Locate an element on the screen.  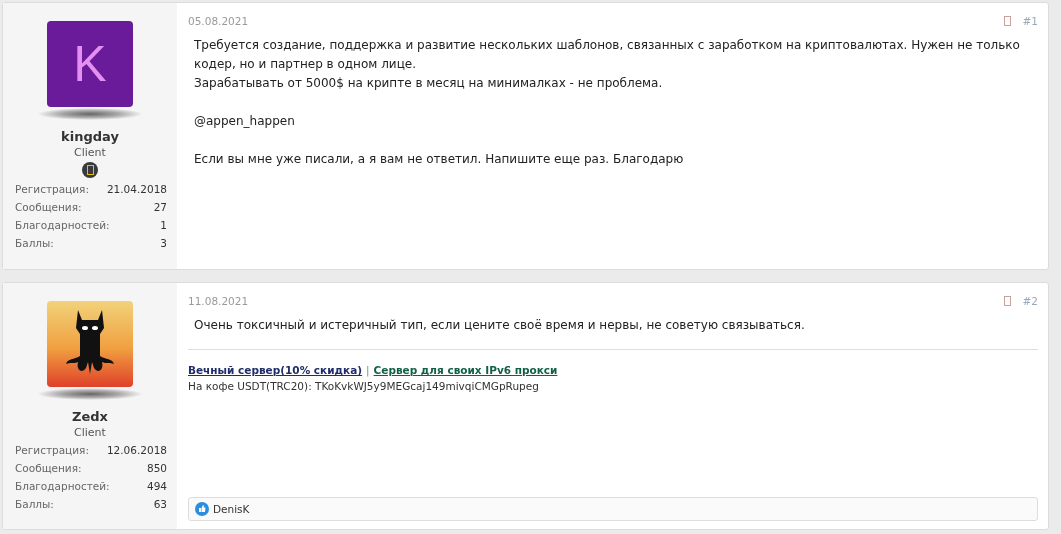
message-text: Требуется создание, поддержка и развитие нескольких шаблонов, связанных с заработком на криптовалютах. Нужен не только кодер, но и партнер в одном лице. is located at coordinates (607, 55).